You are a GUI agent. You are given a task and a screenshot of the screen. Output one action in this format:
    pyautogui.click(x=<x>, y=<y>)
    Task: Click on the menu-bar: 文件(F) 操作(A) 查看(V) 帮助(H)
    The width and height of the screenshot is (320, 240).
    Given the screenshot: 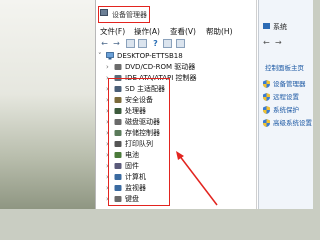 What is the action you would take?
    pyautogui.click(x=186, y=30)
    